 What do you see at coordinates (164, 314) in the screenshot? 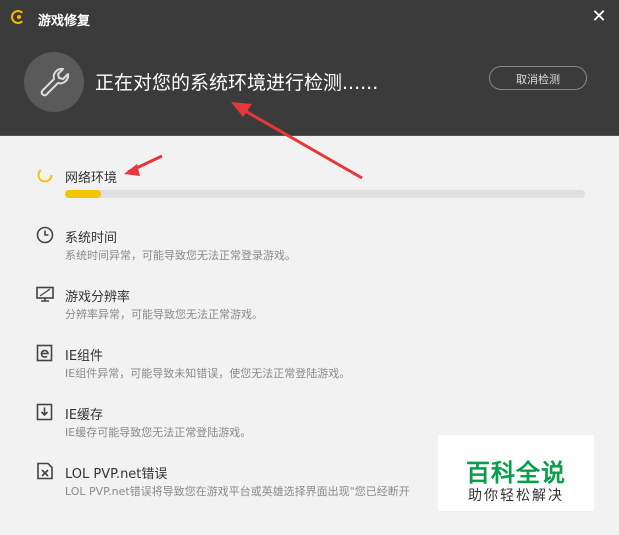
I see `check-desc: 分辨率异常，可能导致您无法正常游戏。` at bounding box center [164, 314].